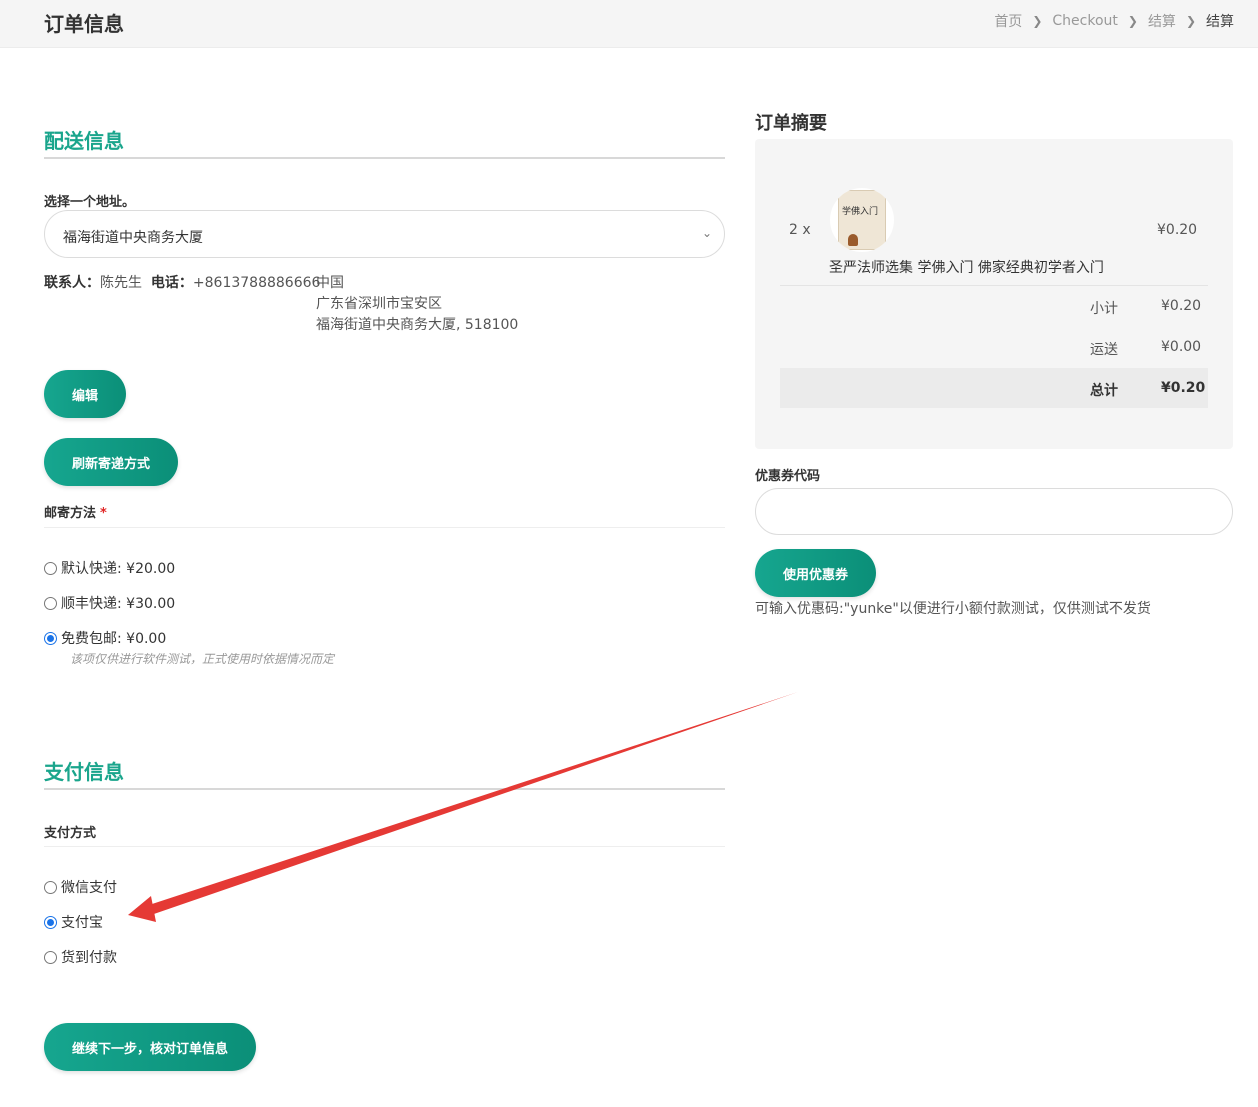 The width and height of the screenshot is (1258, 1107). I want to click on address-country: 中国, so click(330, 283).